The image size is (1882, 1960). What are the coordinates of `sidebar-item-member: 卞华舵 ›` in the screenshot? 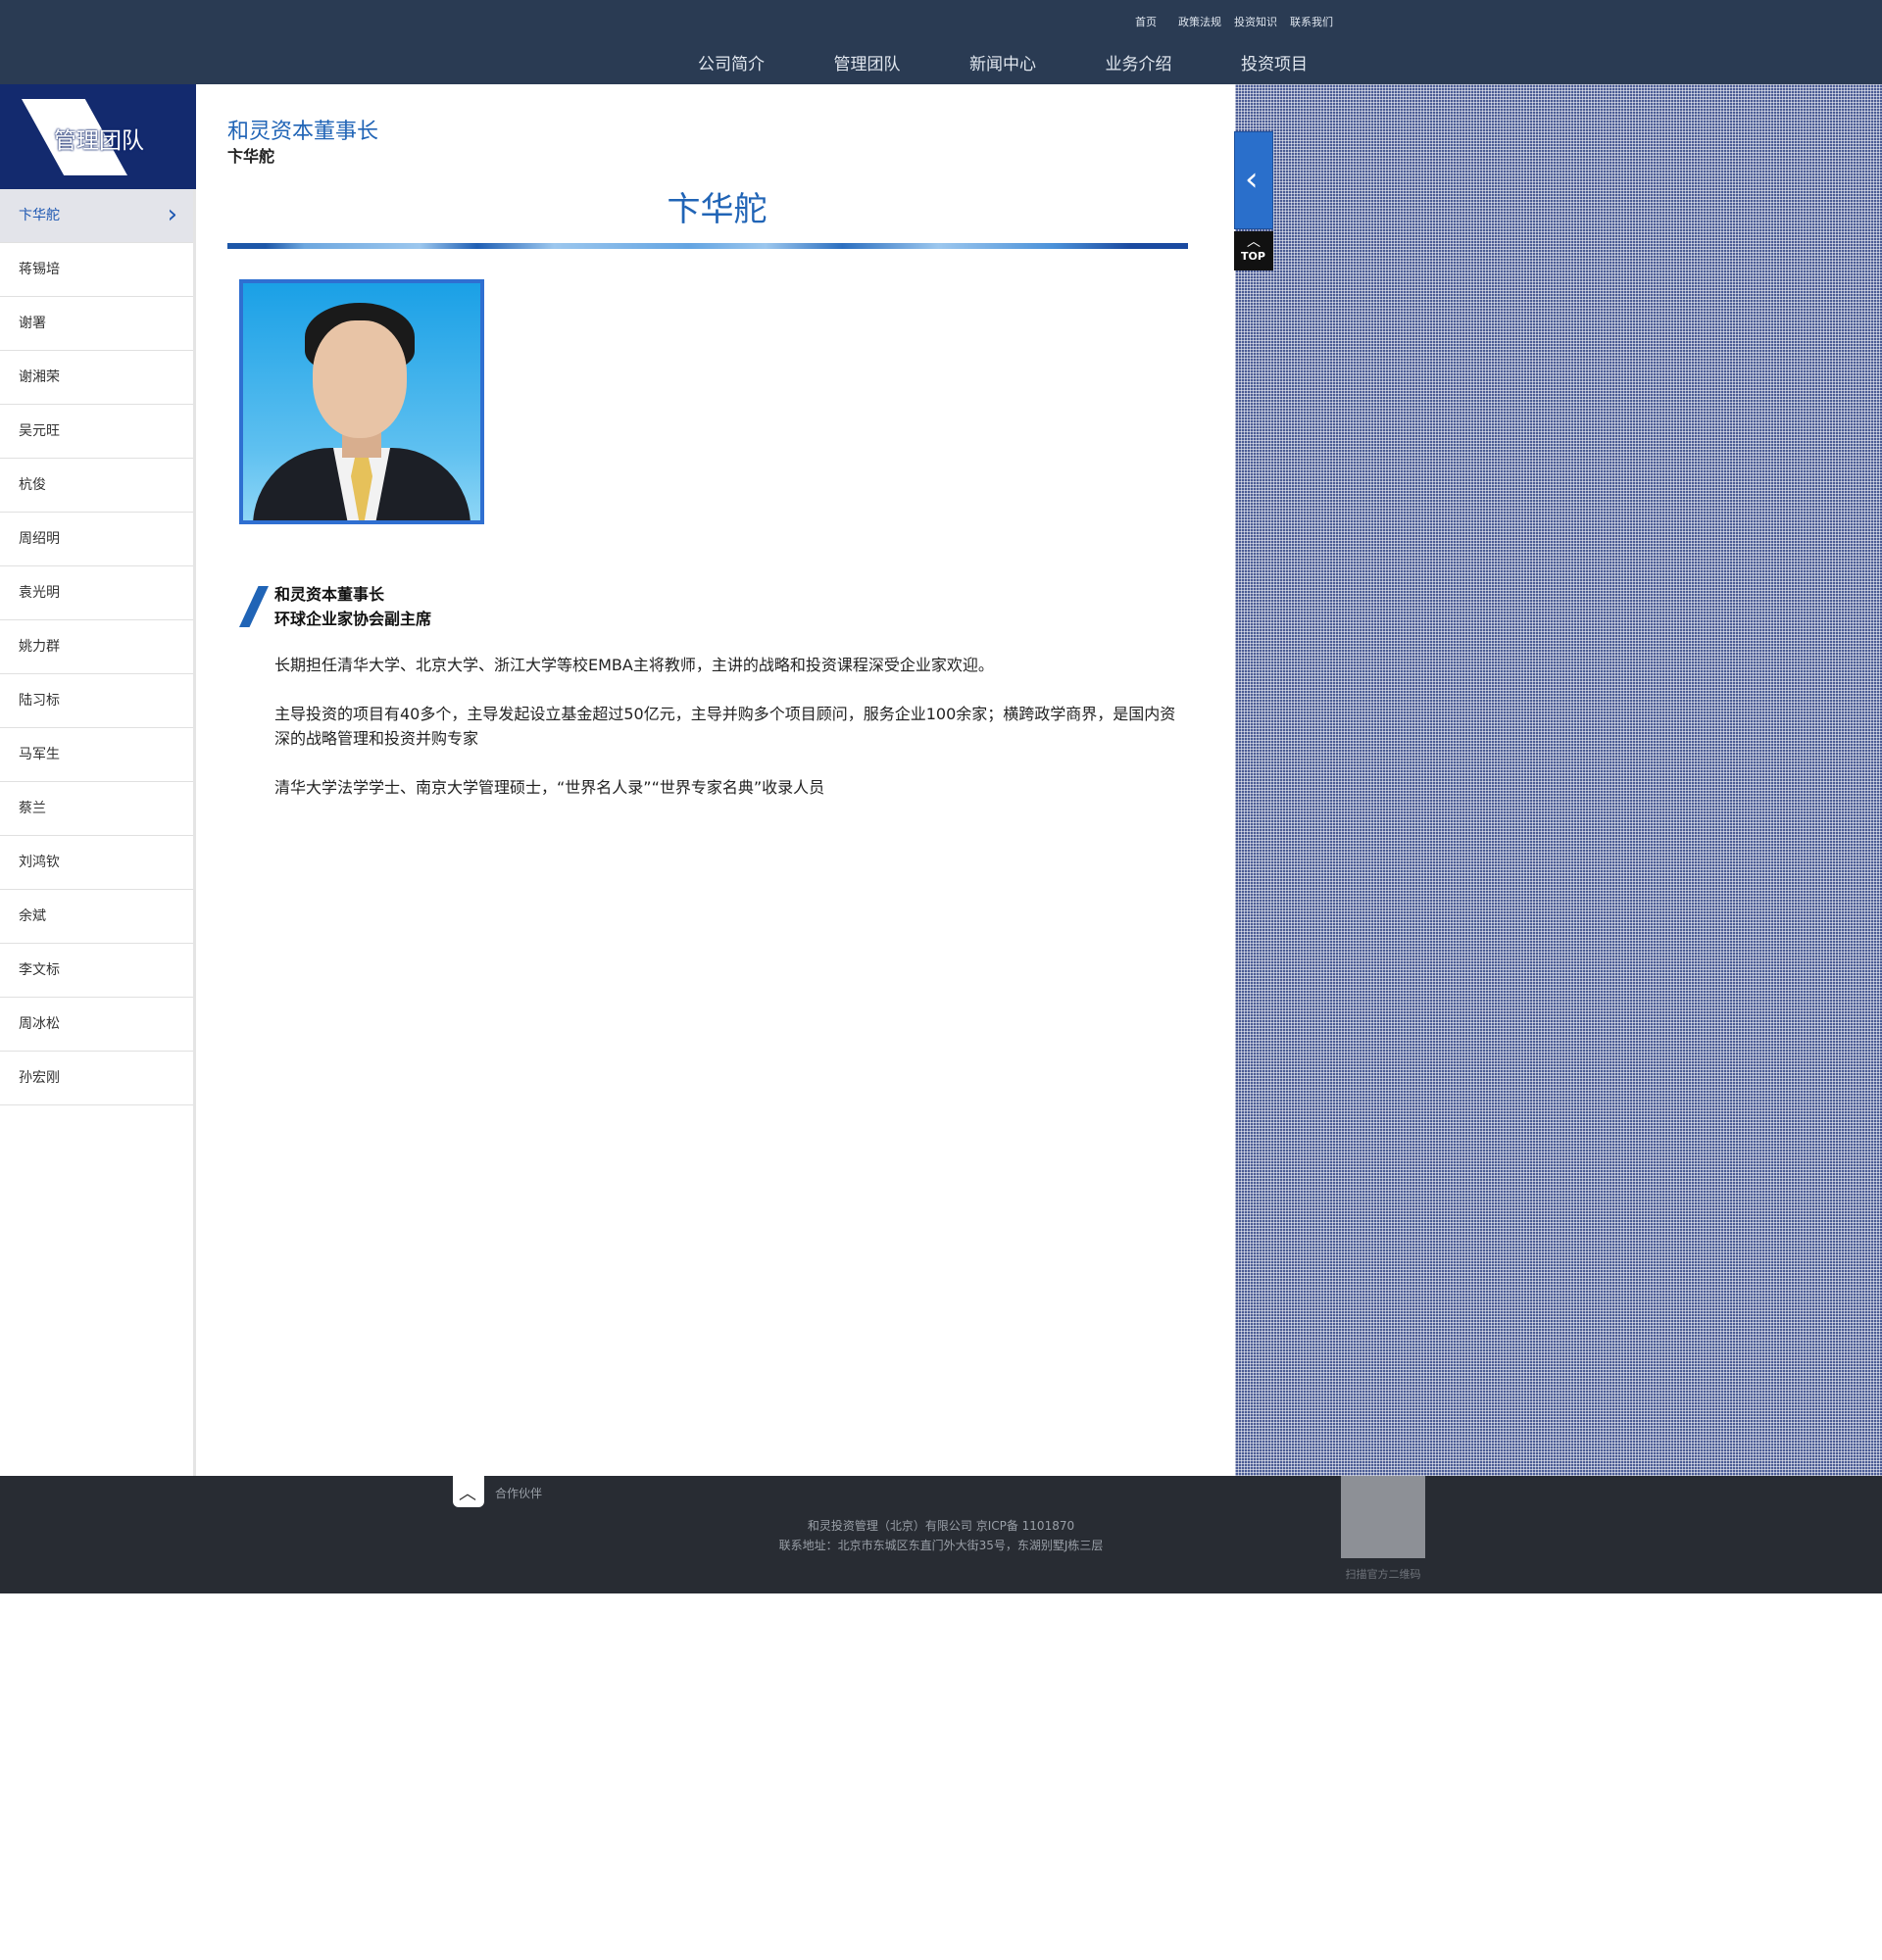 It's located at (96, 216).